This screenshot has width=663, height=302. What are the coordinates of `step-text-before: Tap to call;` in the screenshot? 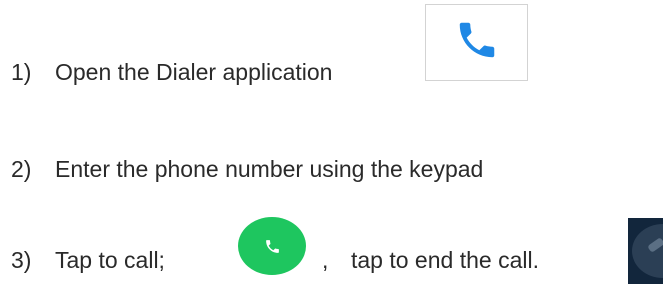 It's located at (110, 260).